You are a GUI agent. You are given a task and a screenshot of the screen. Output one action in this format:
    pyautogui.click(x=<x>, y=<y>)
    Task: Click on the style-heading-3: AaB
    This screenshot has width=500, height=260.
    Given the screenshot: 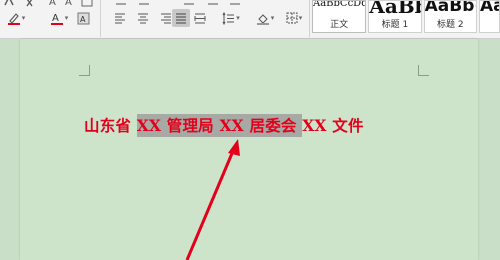 What is the action you would take?
    pyautogui.click(x=489, y=16)
    